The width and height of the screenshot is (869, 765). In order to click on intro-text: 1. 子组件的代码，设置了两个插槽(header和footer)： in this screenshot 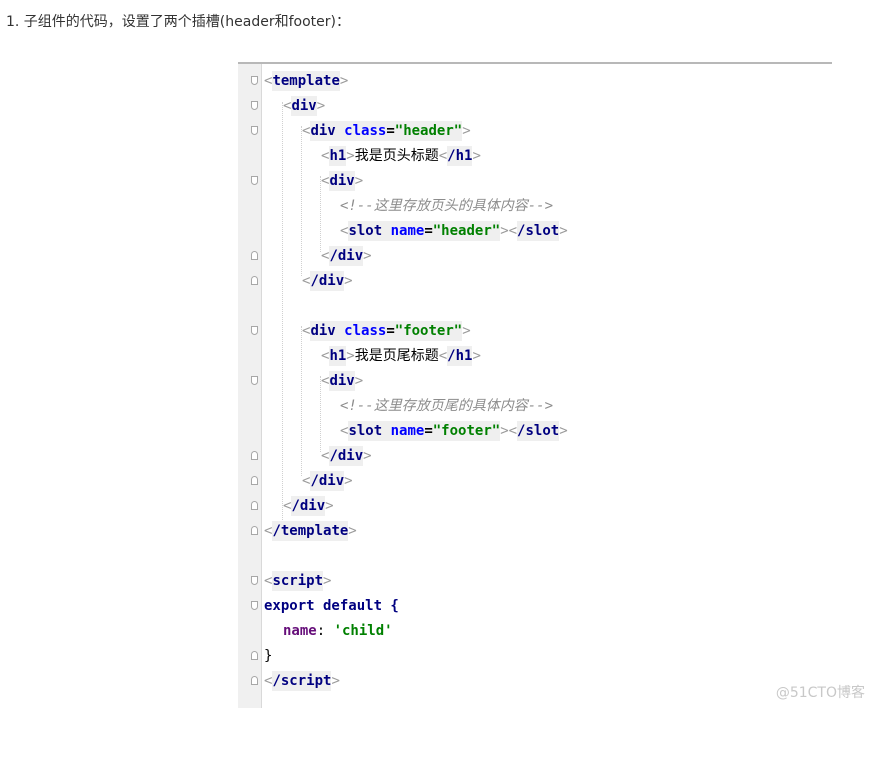, I will do `click(178, 22)`.